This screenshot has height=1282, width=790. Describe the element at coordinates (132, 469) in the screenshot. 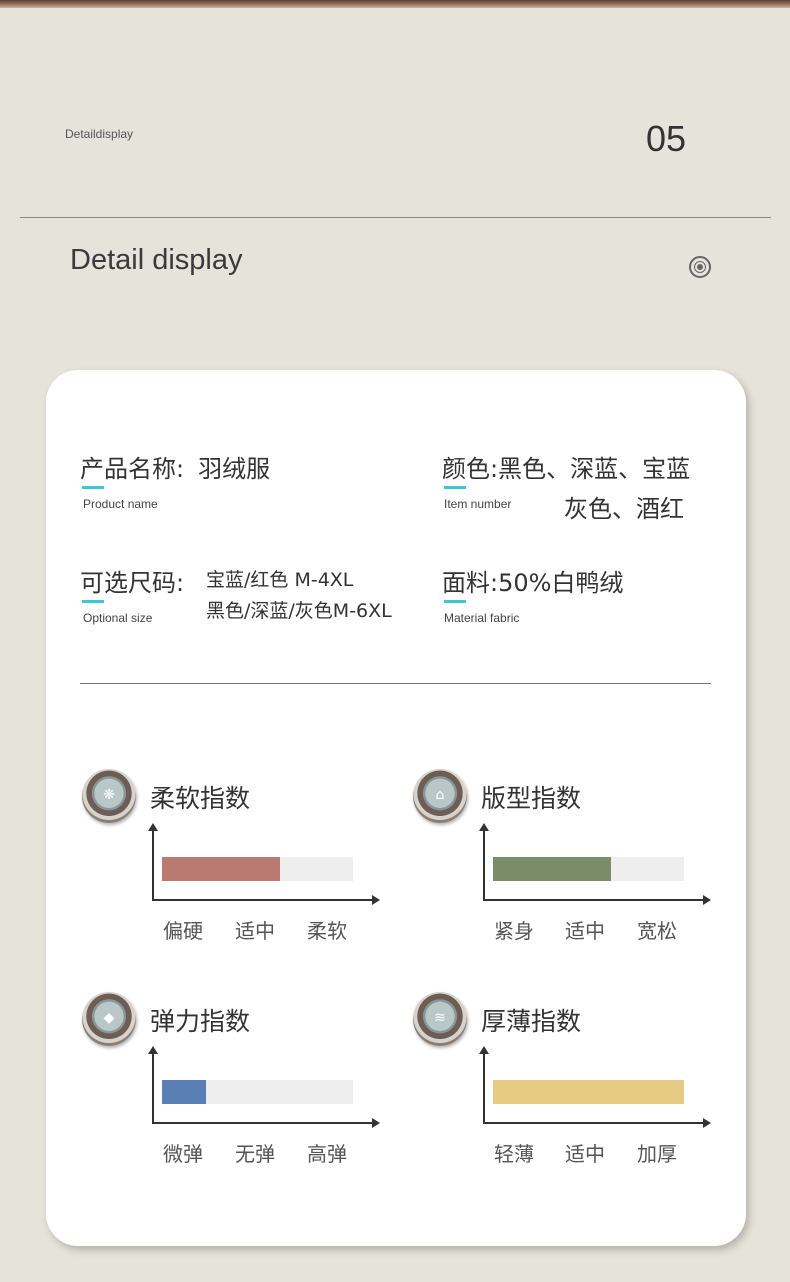

I see `product-name-label: 产品名称:` at that location.